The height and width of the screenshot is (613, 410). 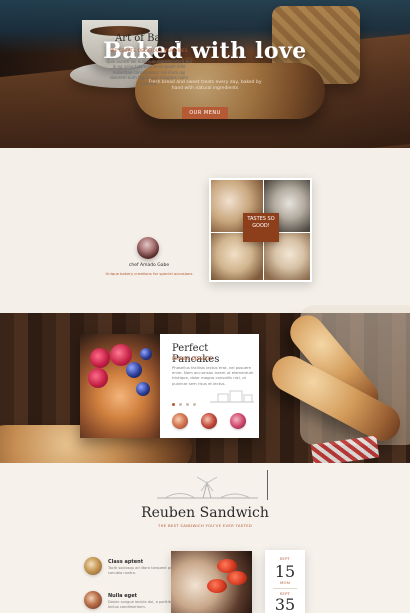 I want to click on chef-avatar, so click(x=148, y=248).